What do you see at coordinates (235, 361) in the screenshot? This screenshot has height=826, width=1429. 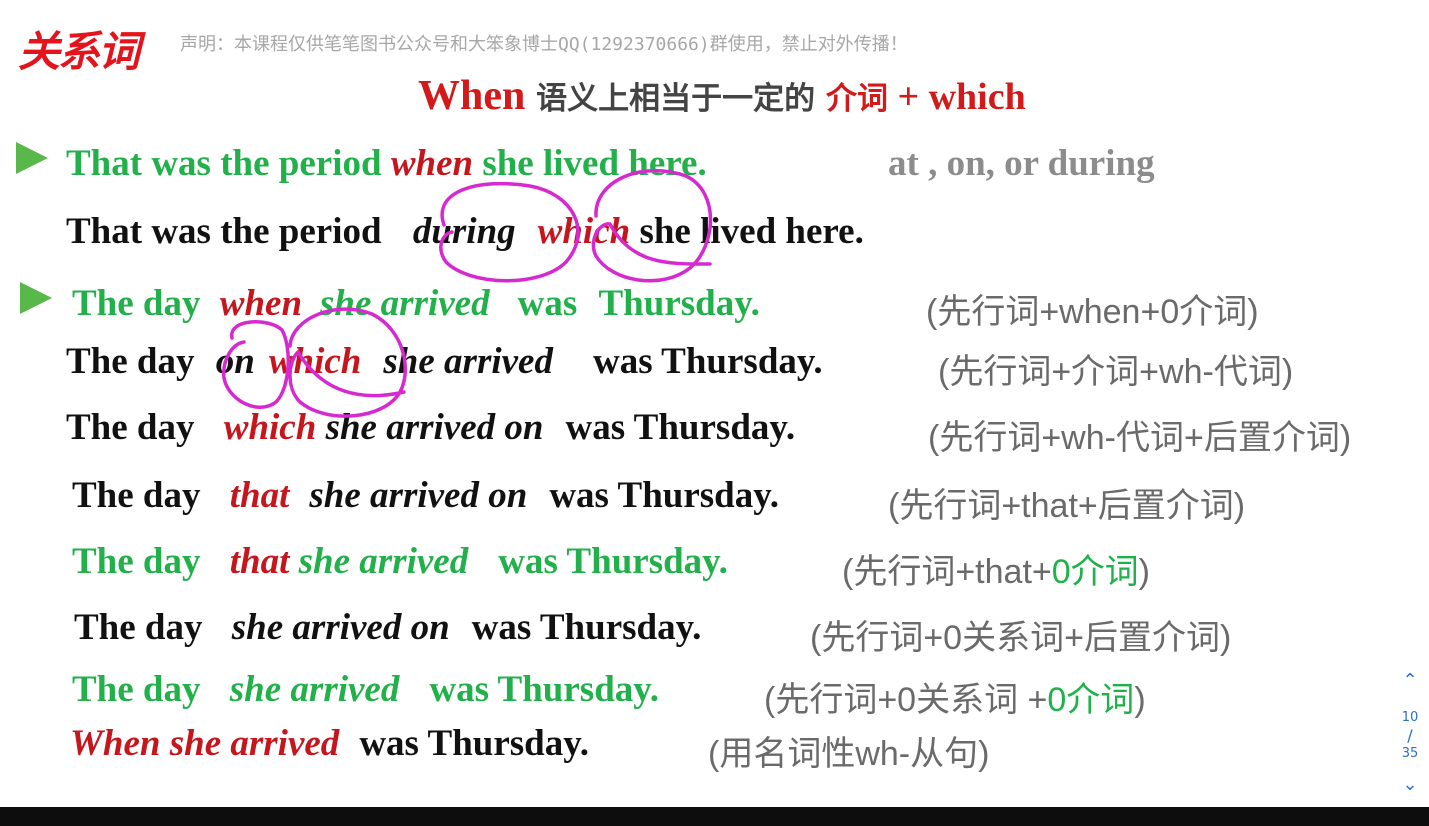 I see `preposition-on: on` at bounding box center [235, 361].